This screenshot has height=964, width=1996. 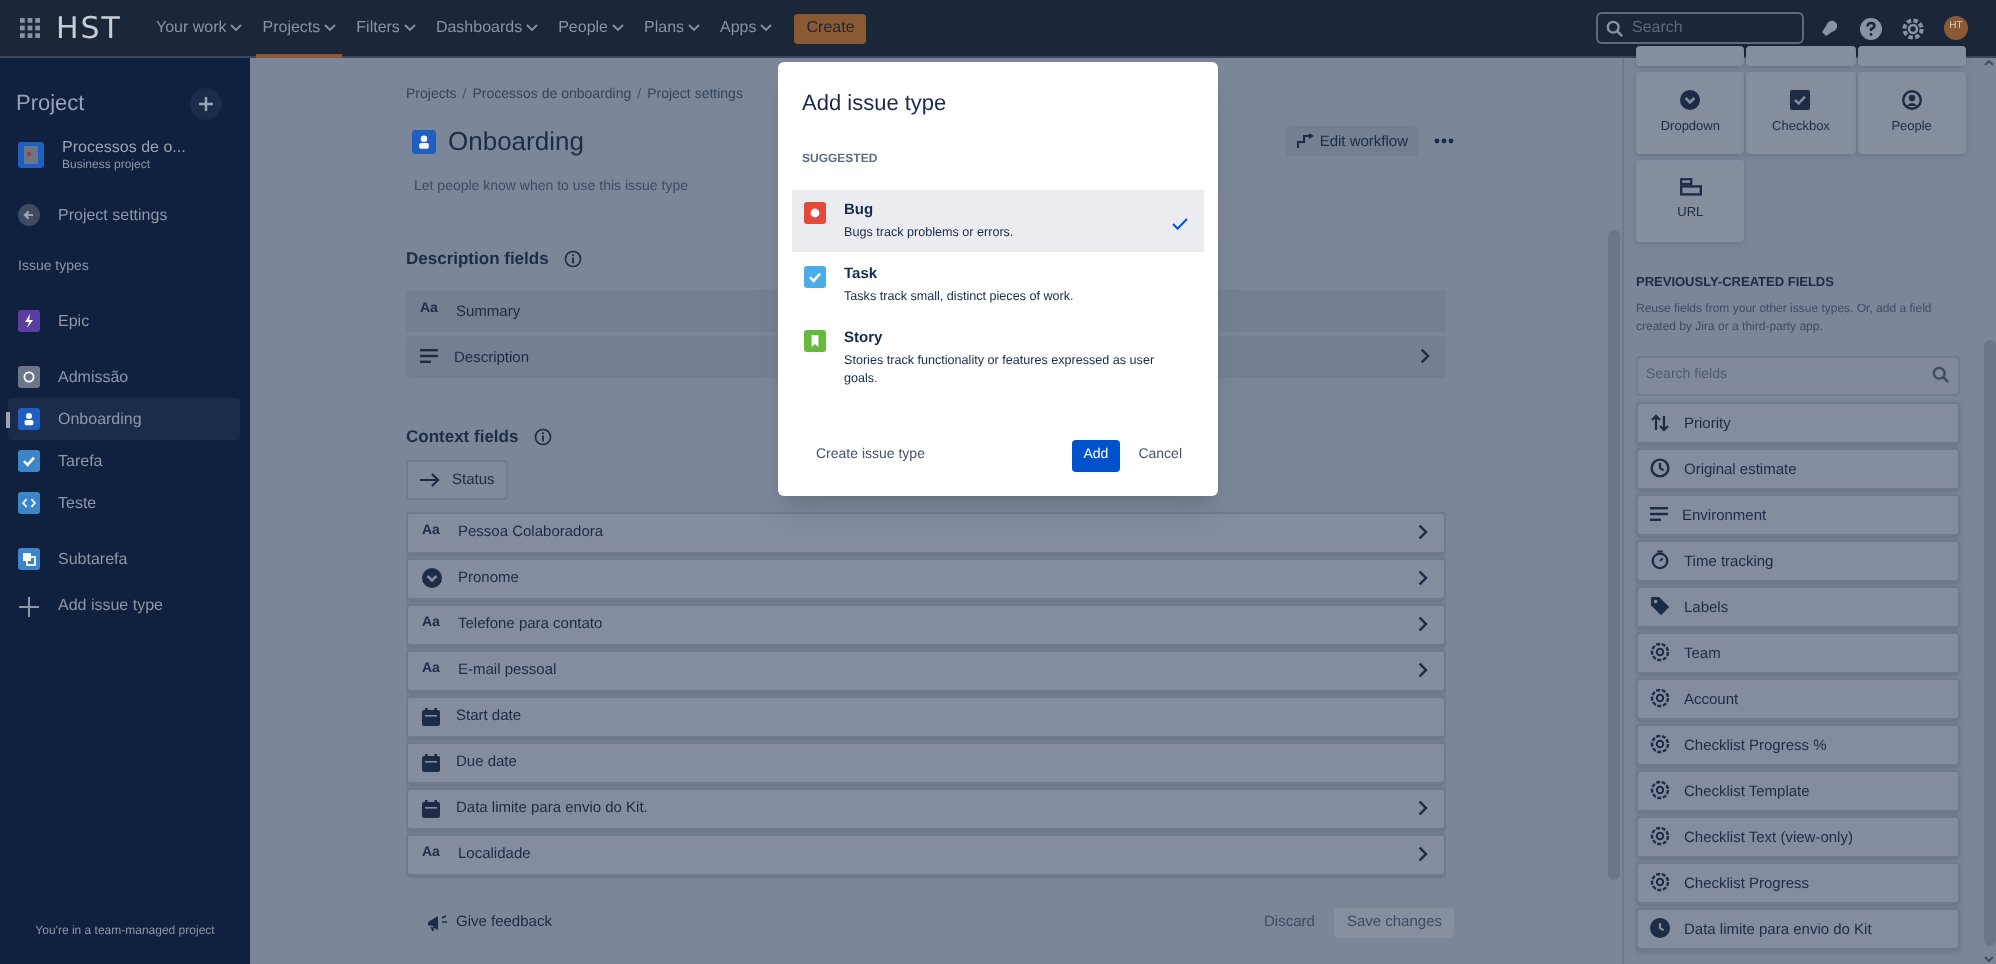 What do you see at coordinates (50, 105) in the screenshot?
I see `sidebar-title: Project` at bounding box center [50, 105].